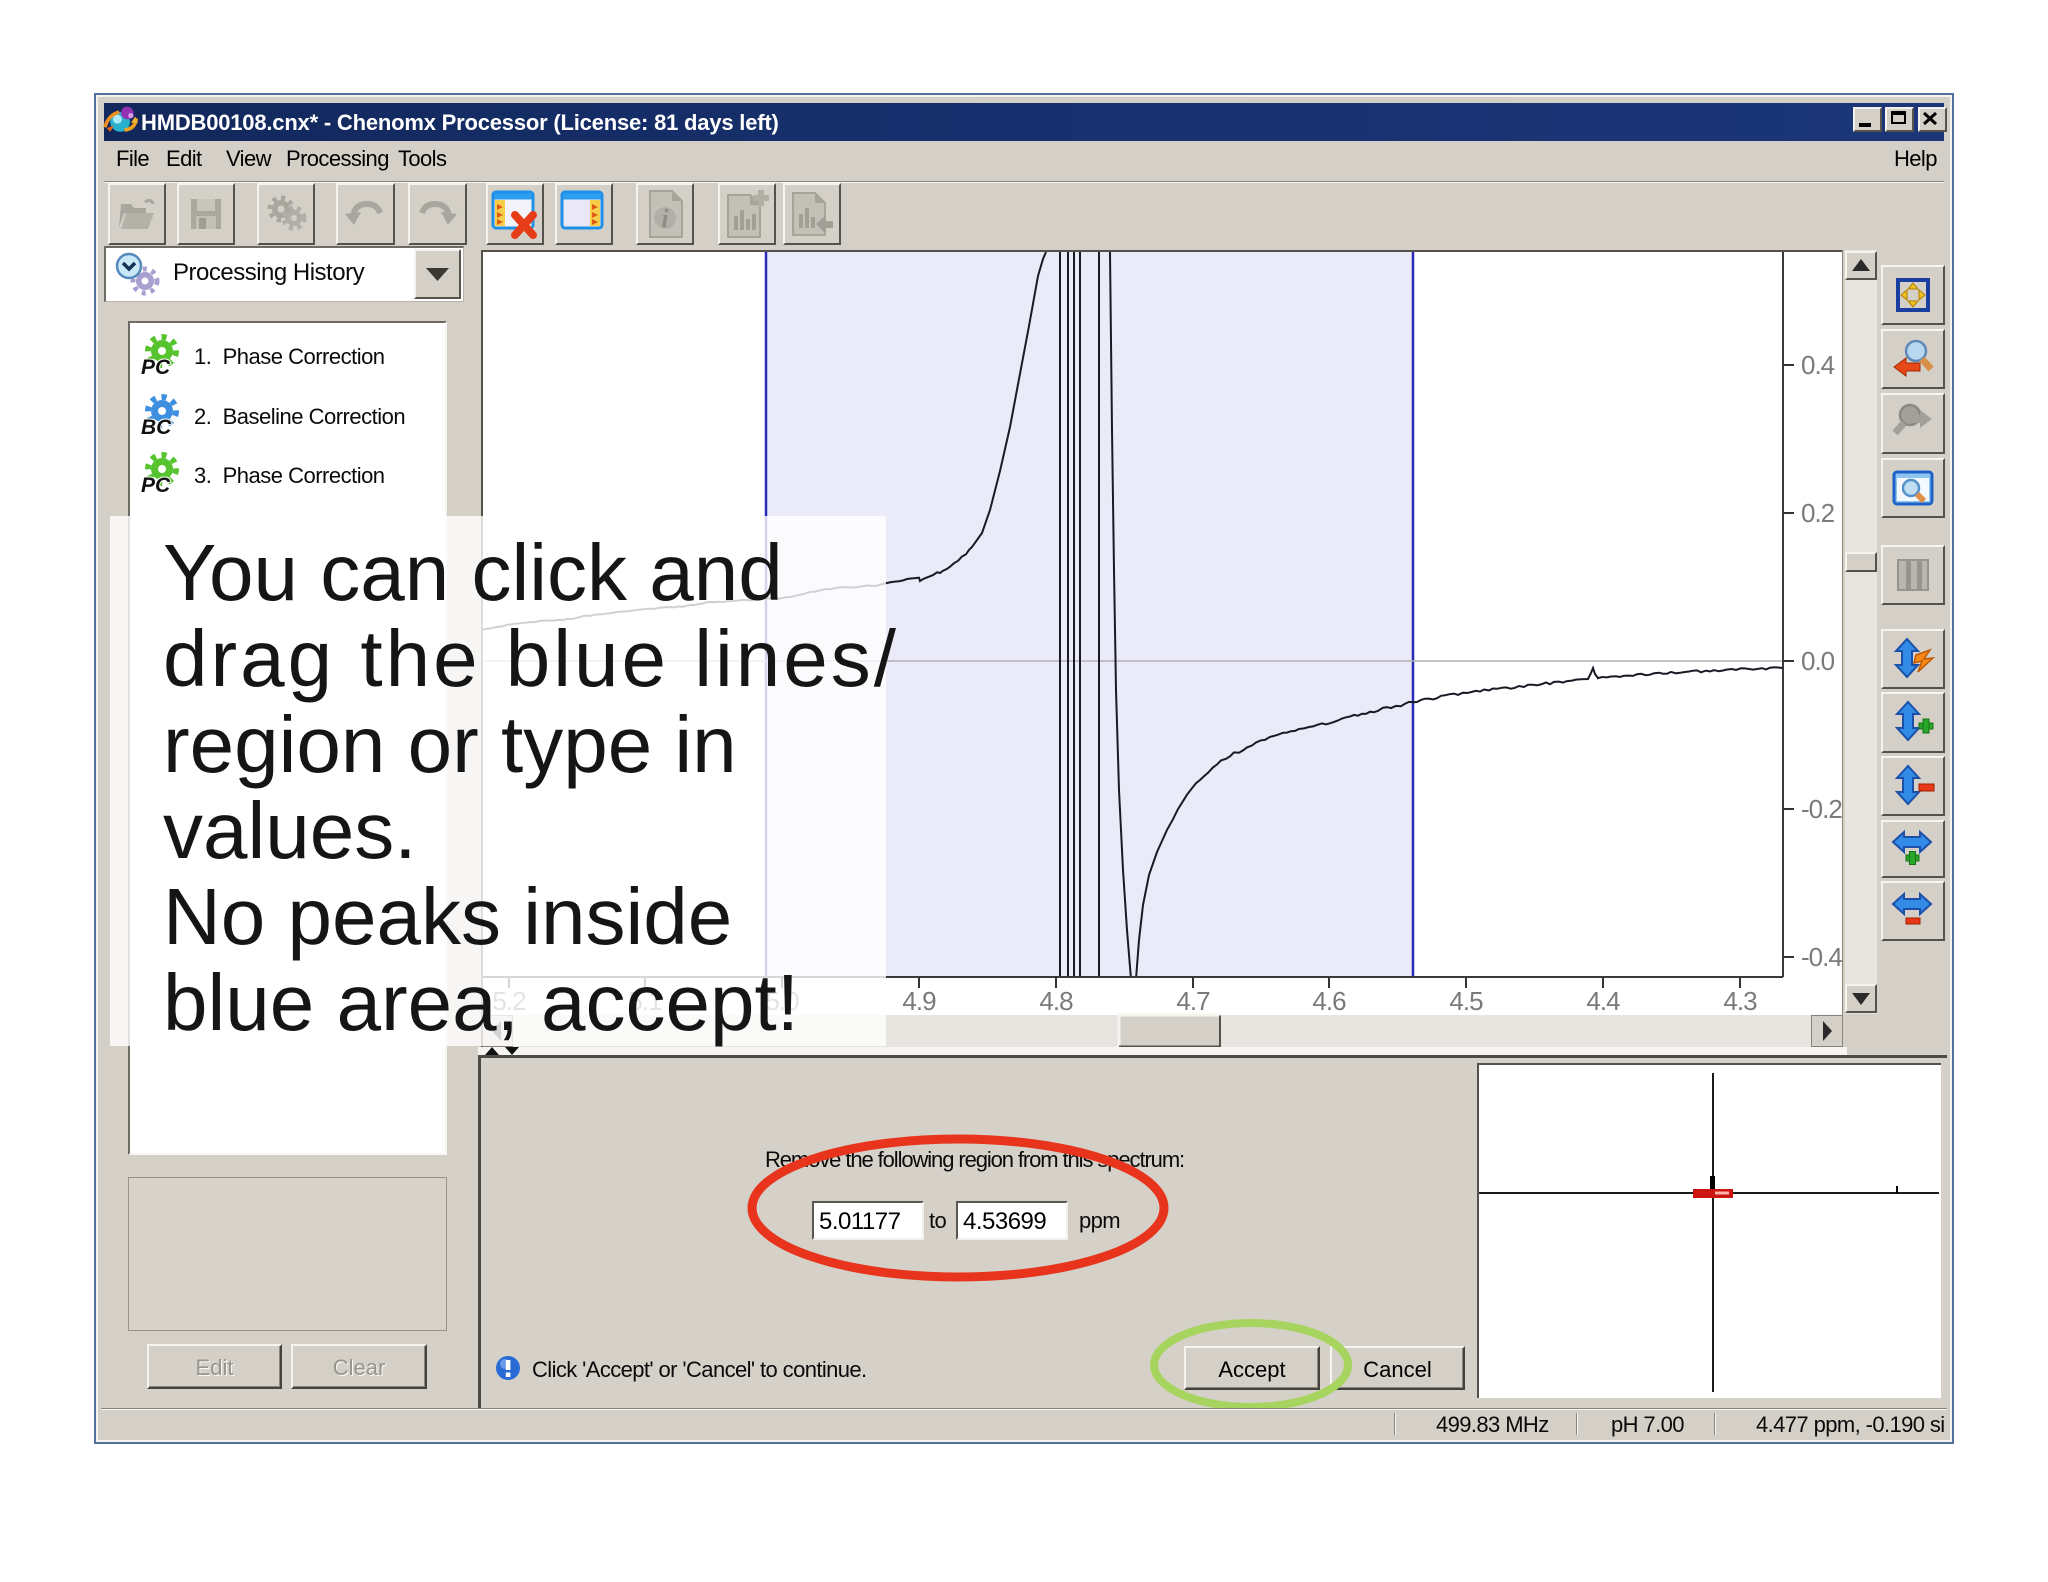  Describe the element at coordinates (1818, 365) in the screenshot. I see `svg-text: 0.4` at that location.